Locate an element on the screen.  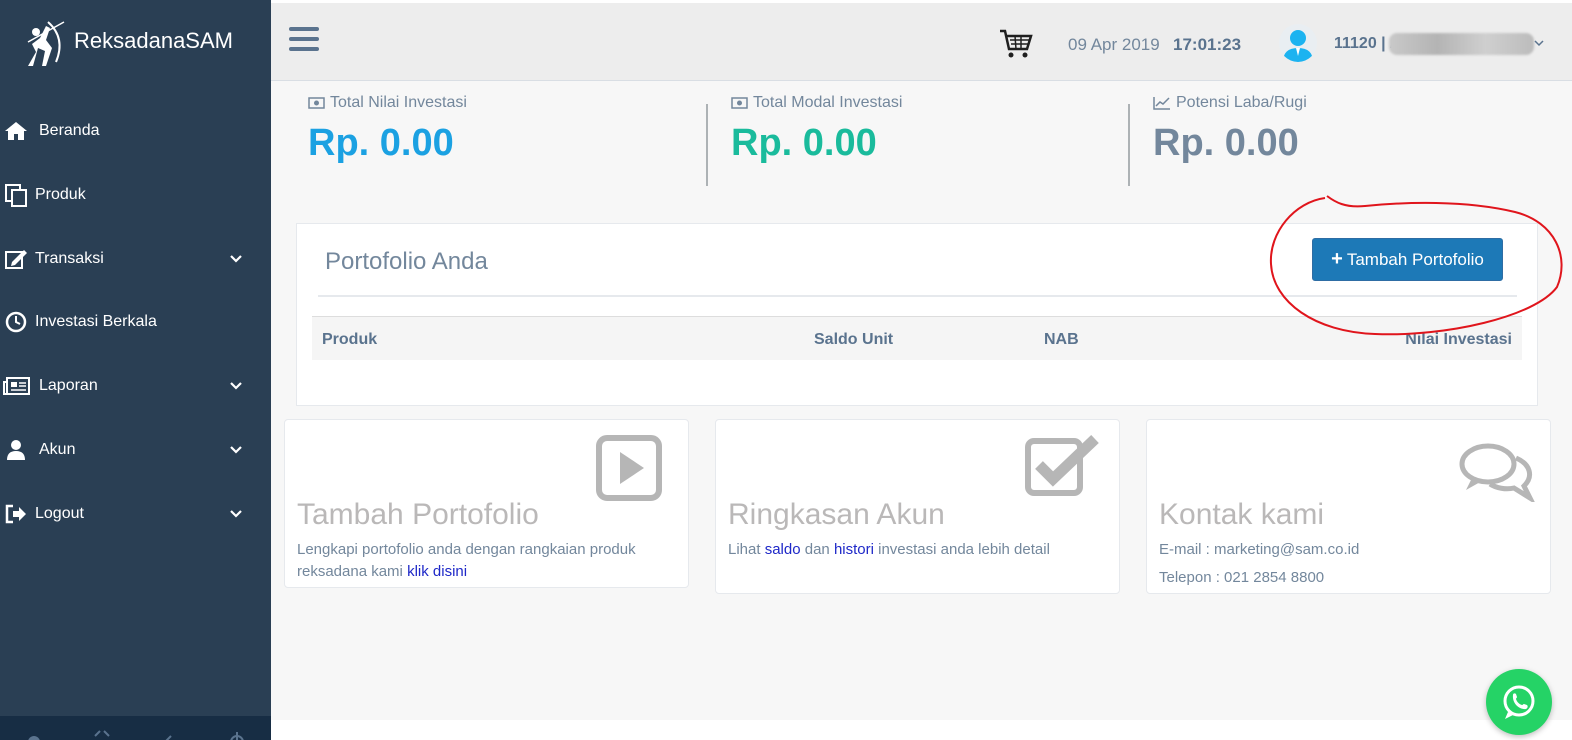
archer-logo-icon is located at coordinates (46, 43).